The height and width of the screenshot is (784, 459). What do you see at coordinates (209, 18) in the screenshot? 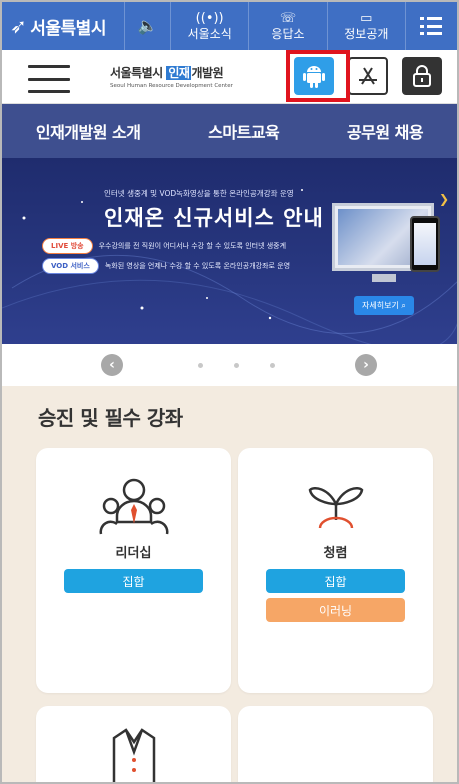
I see `broadcast-icon: ((•))` at bounding box center [209, 18].